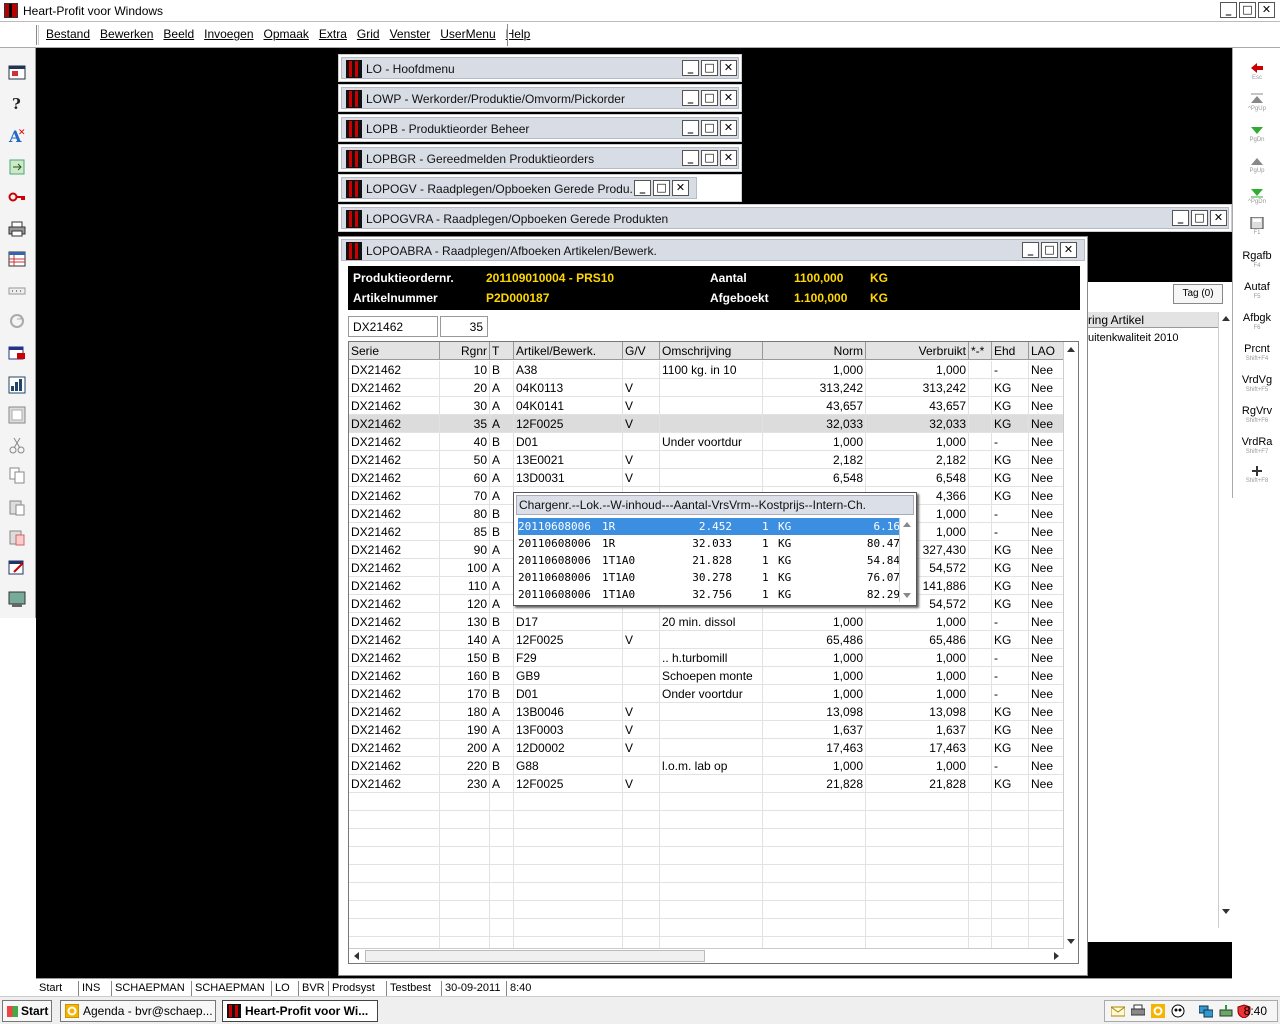 The image size is (1280, 1024). Describe the element at coordinates (540, 68) in the screenshot. I see `window-lo-hoofdmenu: LO - Hoofdmenu _ □ ✕` at that location.